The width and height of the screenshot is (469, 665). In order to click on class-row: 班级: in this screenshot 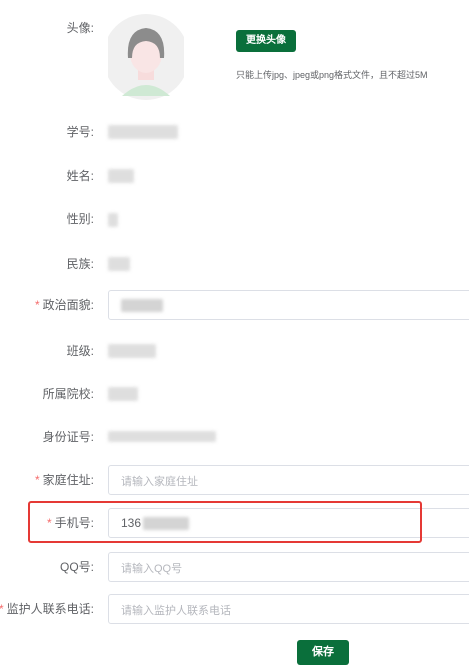, I will do `click(234, 351)`.